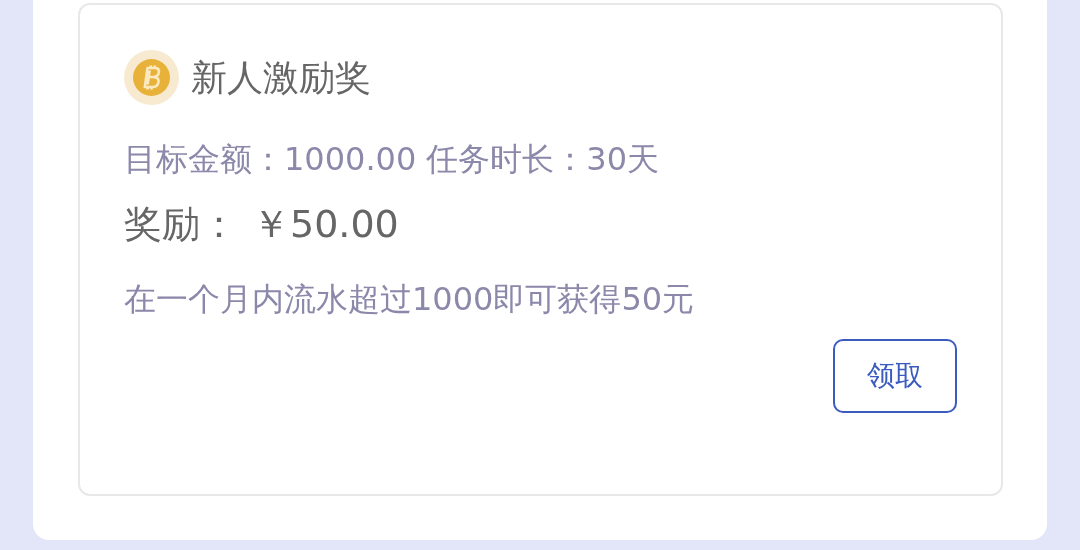  I want to click on task-description: 在一个月内流水超过1000即可获得50元, so click(410, 299).